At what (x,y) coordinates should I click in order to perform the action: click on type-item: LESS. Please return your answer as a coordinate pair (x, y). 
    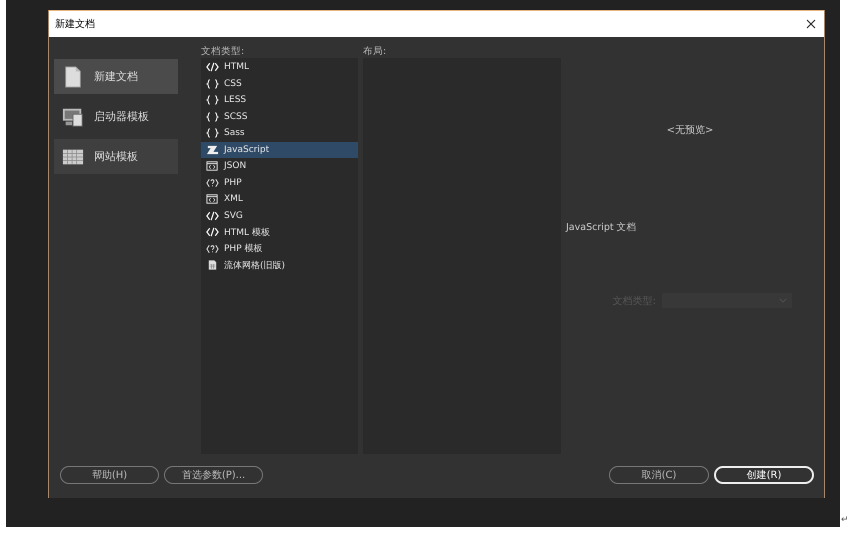
    Looking at the image, I should click on (279, 100).